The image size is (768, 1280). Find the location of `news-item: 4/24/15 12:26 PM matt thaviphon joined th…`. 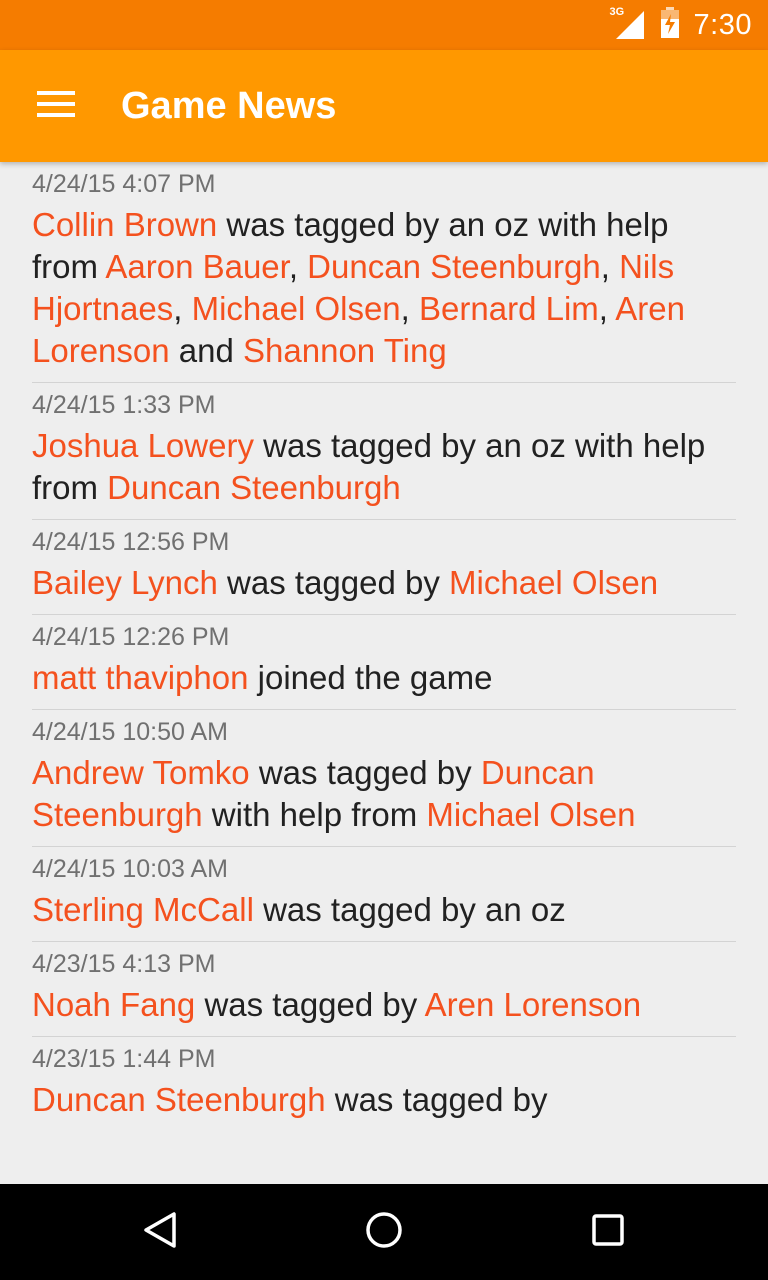

news-item: 4/24/15 12:26 PM matt thaviphon joined th… is located at coordinates (384, 662).